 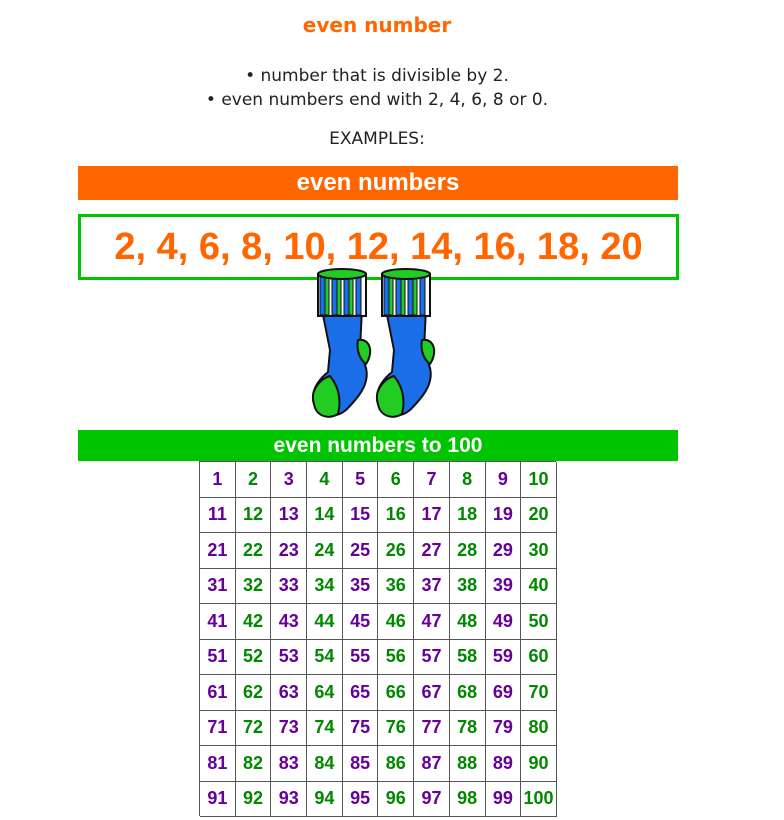 What do you see at coordinates (360, 515) in the screenshot?
I see `odd-number-cell: 15` at bounding box center [360, 515].